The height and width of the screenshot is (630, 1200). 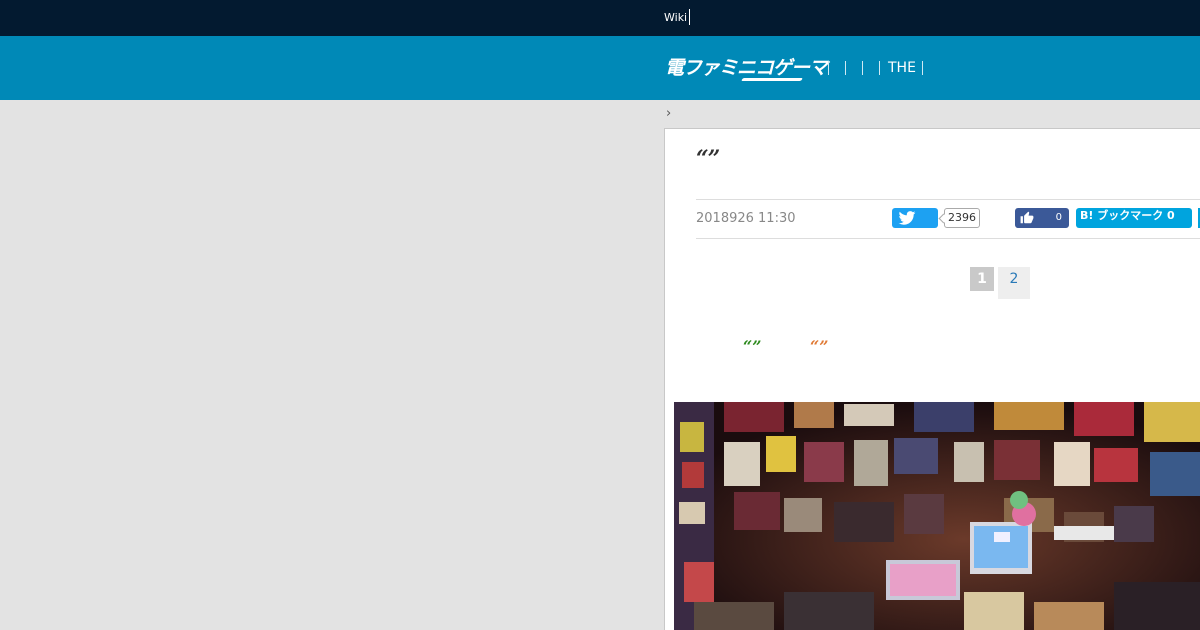 What do you see at coordinates (675, 18) in the screenshot?
I see `wiki-link: Wiki` at bounding box center [675, 18].